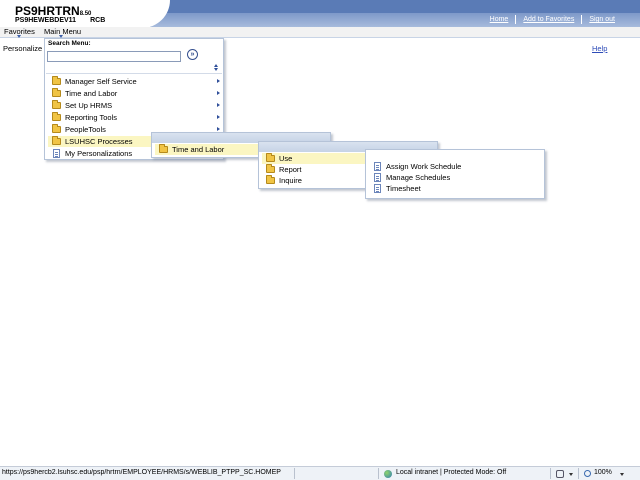 The width and height of the screenshot is (640, 480). Describe the element at coordinates (454, 188) in the screenshot. I see `menu-item-timesheet: Timesheet` at that location.